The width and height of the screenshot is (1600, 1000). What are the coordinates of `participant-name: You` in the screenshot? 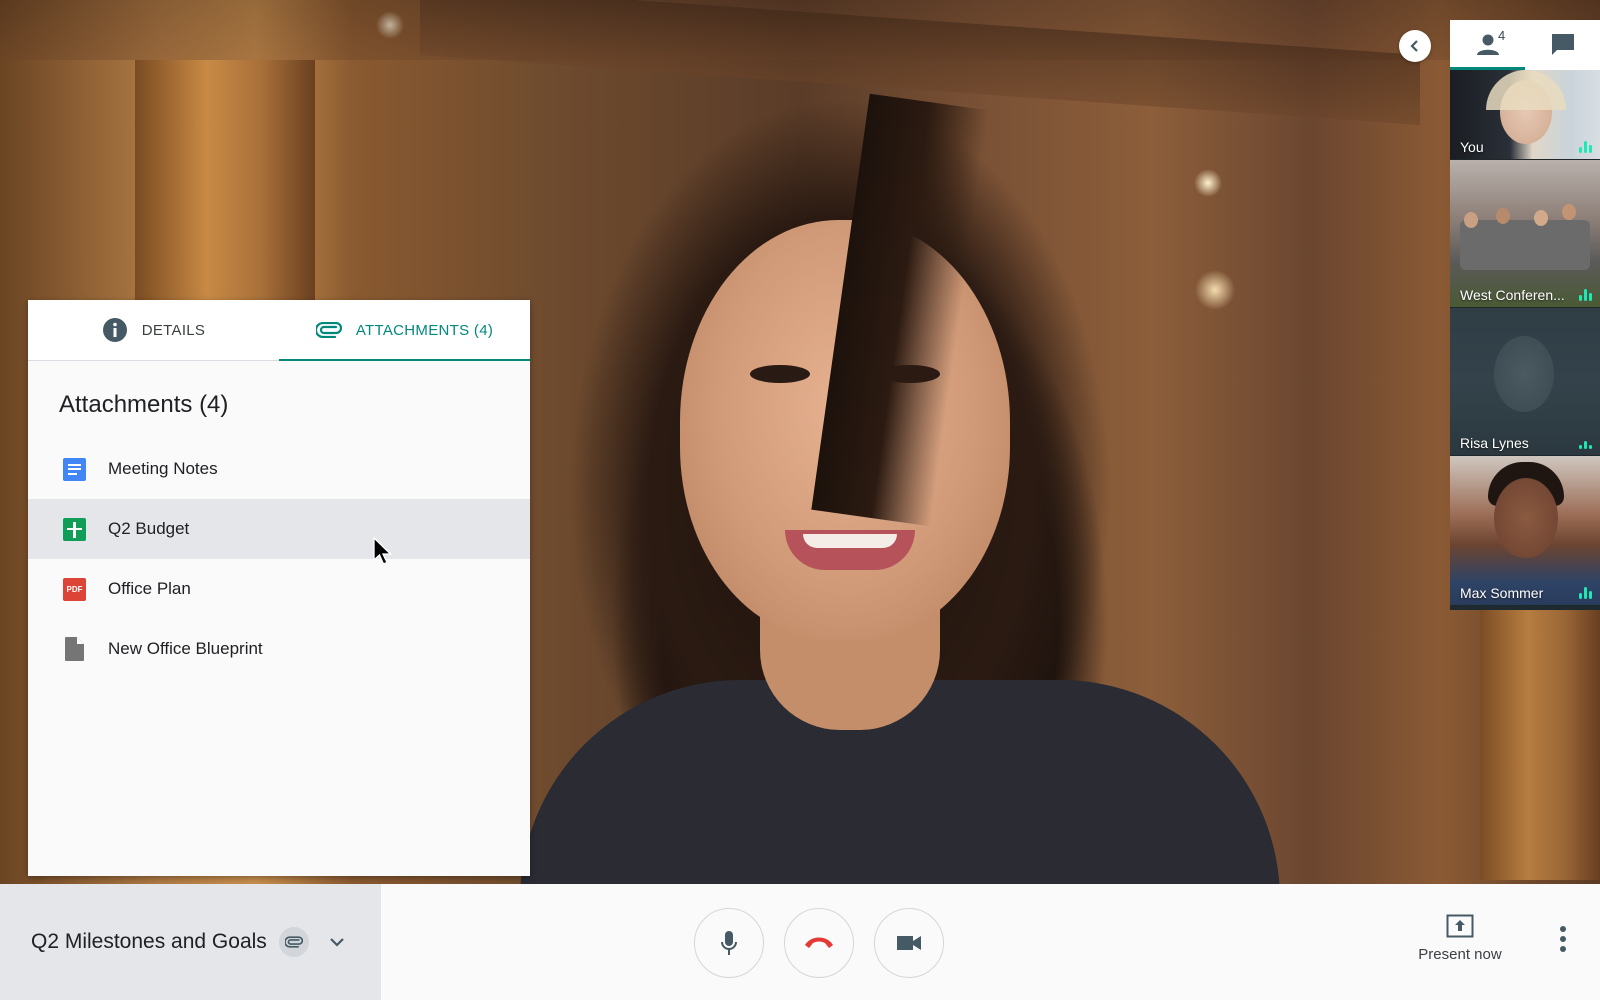 It's located at (1472, 147).